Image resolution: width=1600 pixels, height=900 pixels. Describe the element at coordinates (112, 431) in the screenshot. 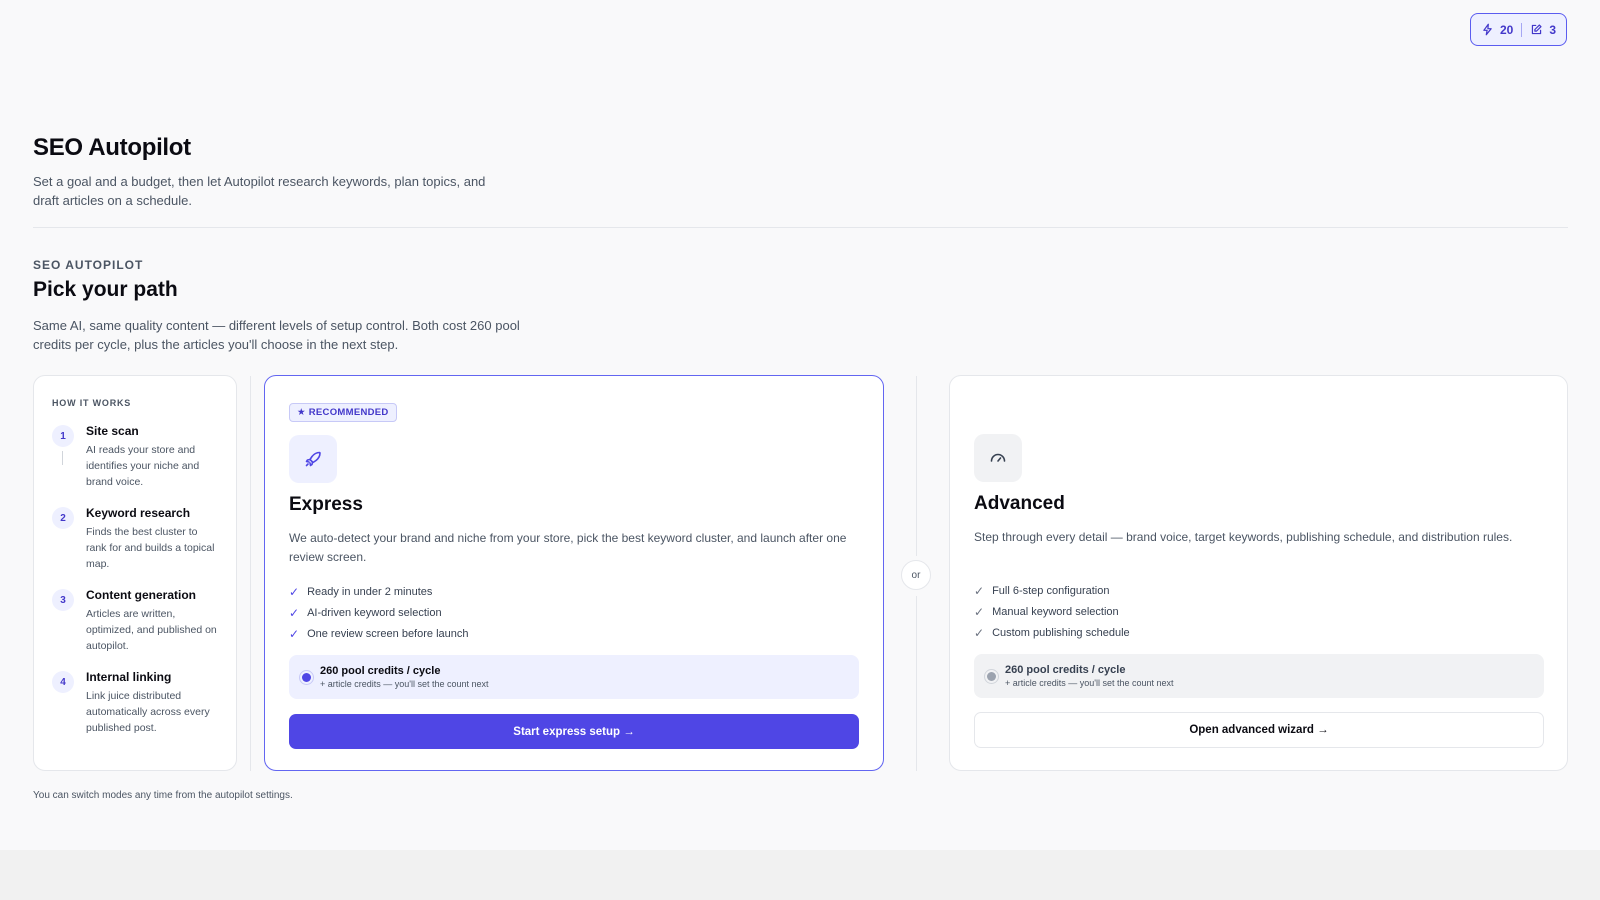

I see `step-title: Site scan` at that location.